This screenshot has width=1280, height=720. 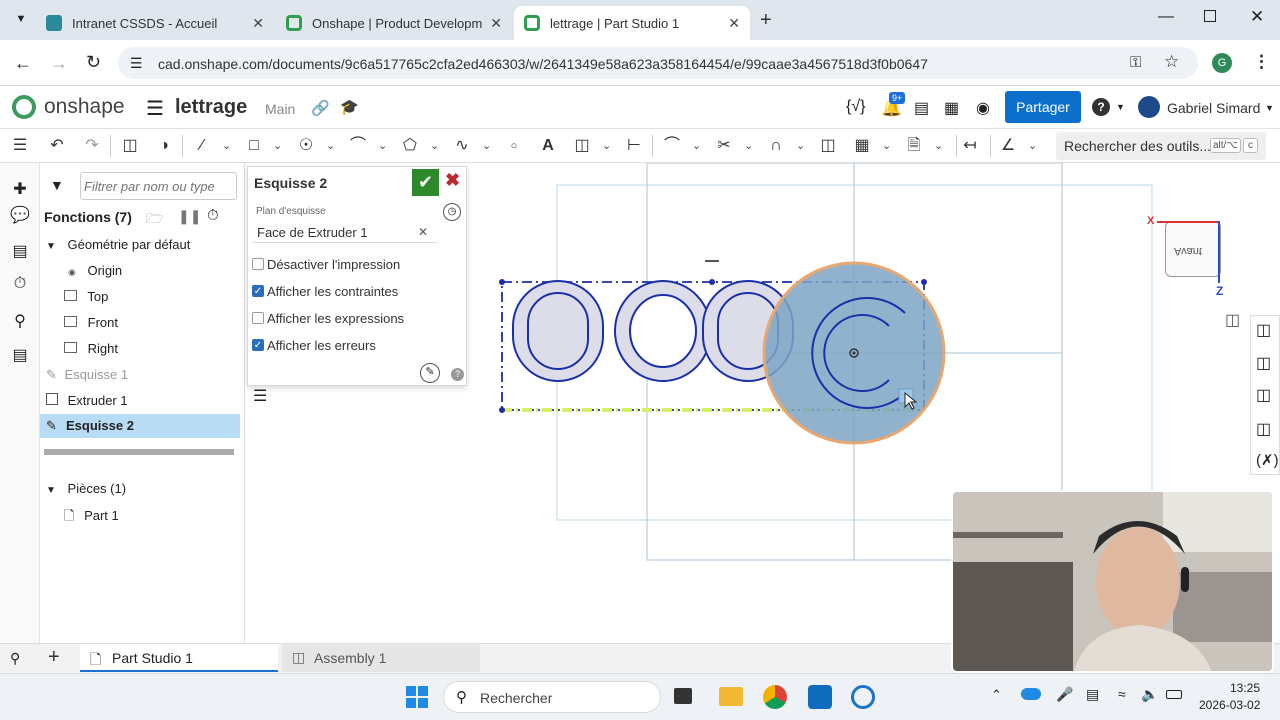 I want to click on point-tool-icon: ○, so click(x=514, y=146).